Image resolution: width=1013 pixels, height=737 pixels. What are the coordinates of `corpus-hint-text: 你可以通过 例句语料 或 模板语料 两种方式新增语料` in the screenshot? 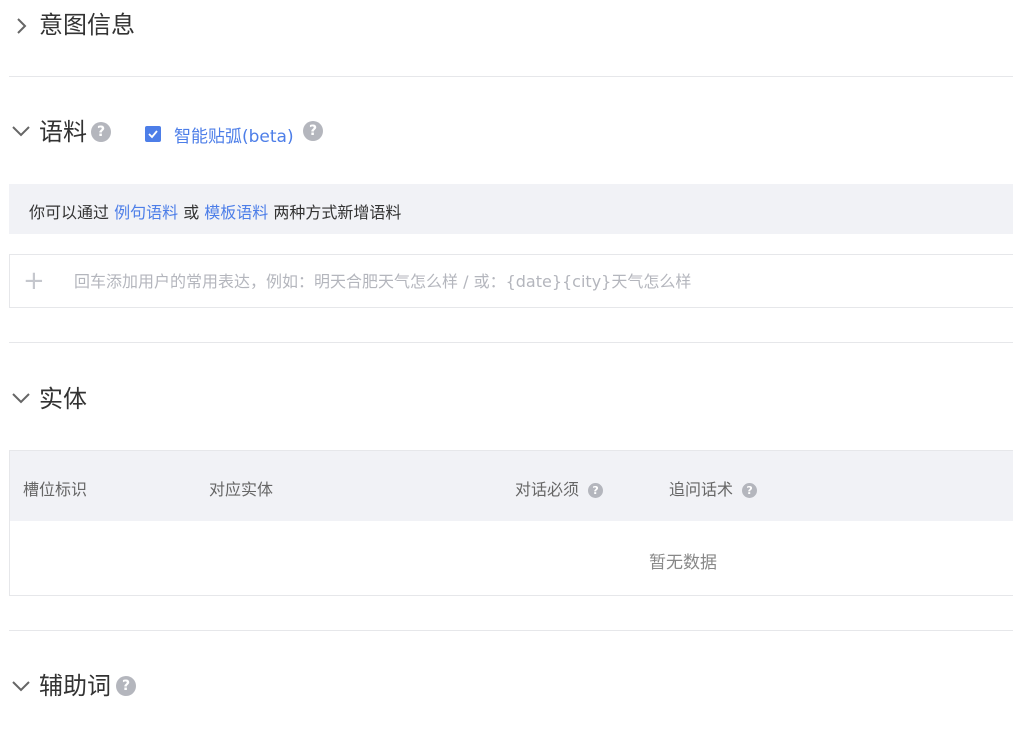 It's located at (215, 211).